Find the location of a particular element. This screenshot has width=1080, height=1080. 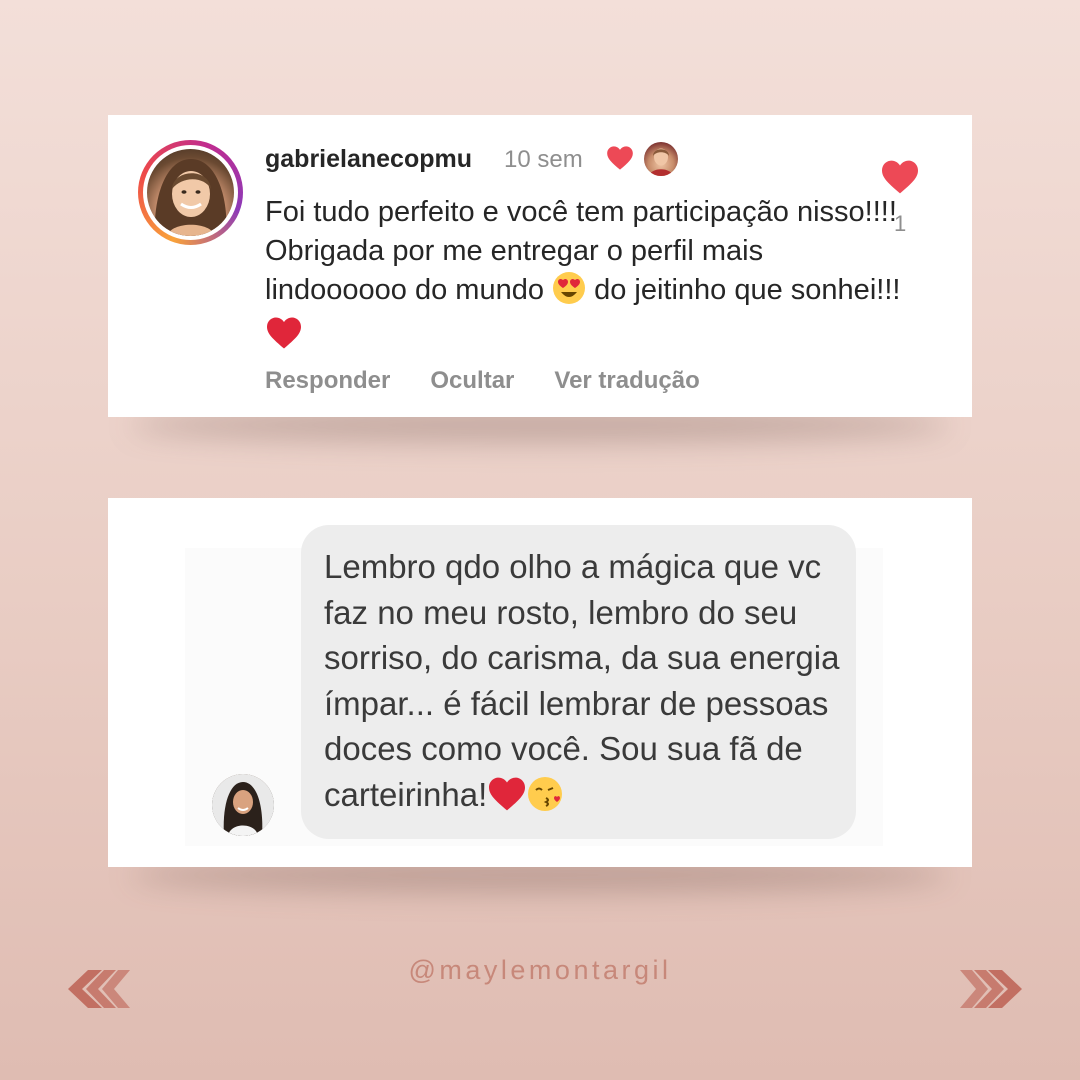

comment-actions: Responder Ocultar Ver tradução is located at coordinates (482, 381).